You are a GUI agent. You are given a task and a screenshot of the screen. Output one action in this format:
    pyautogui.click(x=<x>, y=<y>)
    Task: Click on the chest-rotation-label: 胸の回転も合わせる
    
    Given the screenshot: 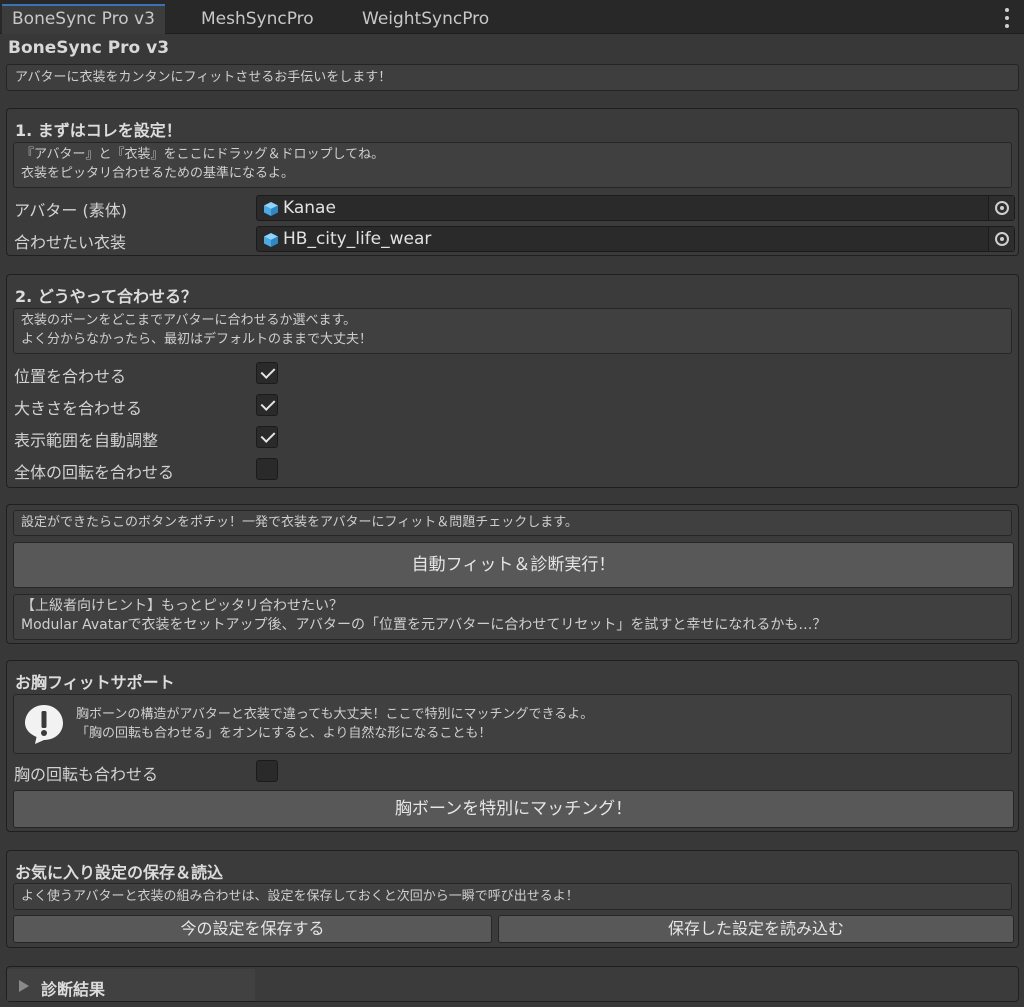 What is the action you would take?
    pyautogui.click(x=86, y=774)
    